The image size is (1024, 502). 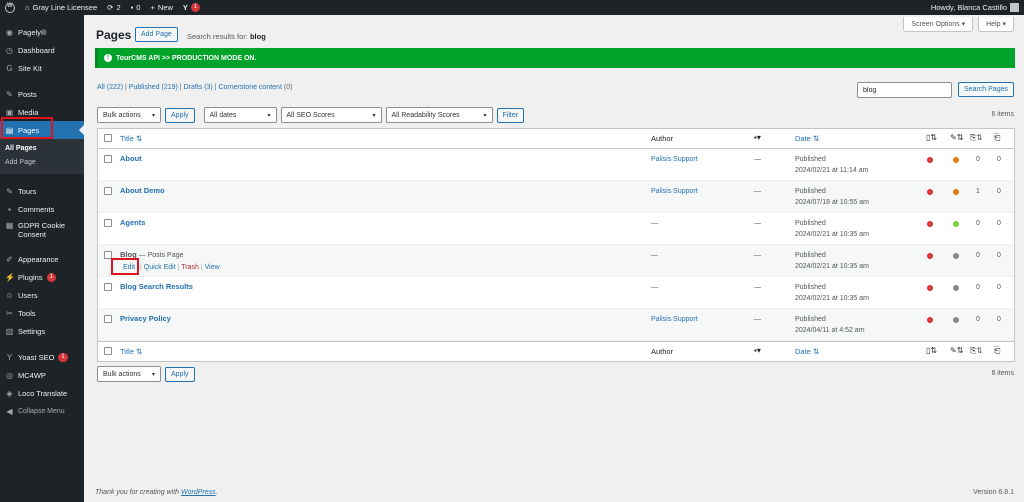 What do you see at coordinates (975, 7) in the screenshot?
I see `my-account-link: Howdy, Blanca Castillo` at bounding box center [975, 7].